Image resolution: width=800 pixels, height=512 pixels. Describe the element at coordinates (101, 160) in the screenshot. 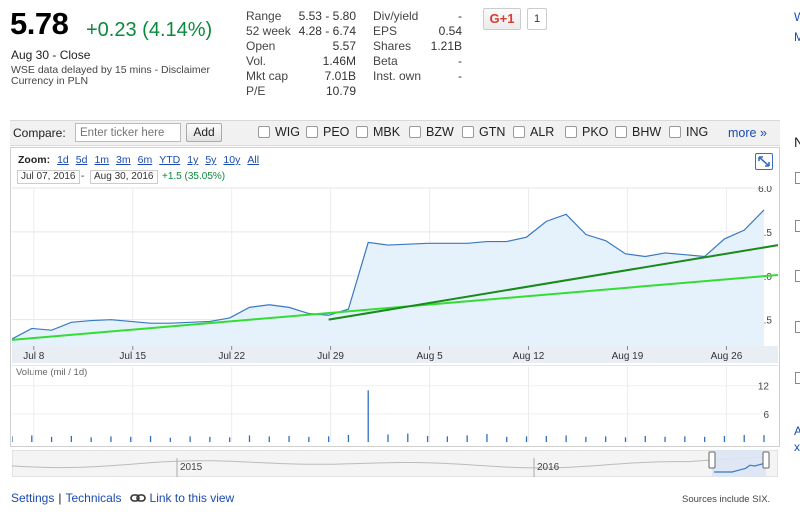

I see `zoom-1m: 1m` at that location.